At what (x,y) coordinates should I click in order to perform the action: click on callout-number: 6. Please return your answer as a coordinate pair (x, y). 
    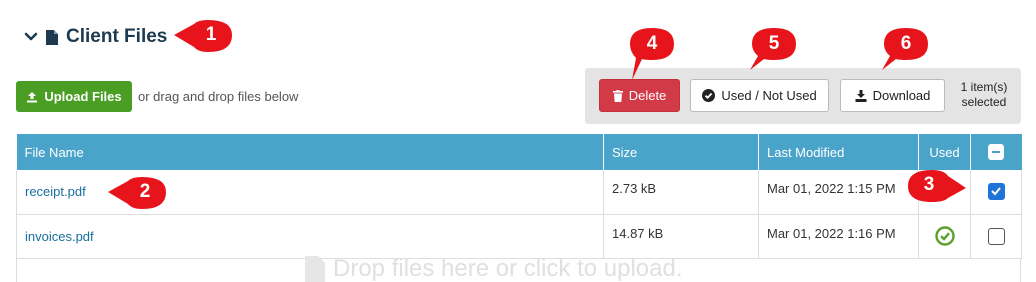
    Looking at the image, I should click on (906, 43).